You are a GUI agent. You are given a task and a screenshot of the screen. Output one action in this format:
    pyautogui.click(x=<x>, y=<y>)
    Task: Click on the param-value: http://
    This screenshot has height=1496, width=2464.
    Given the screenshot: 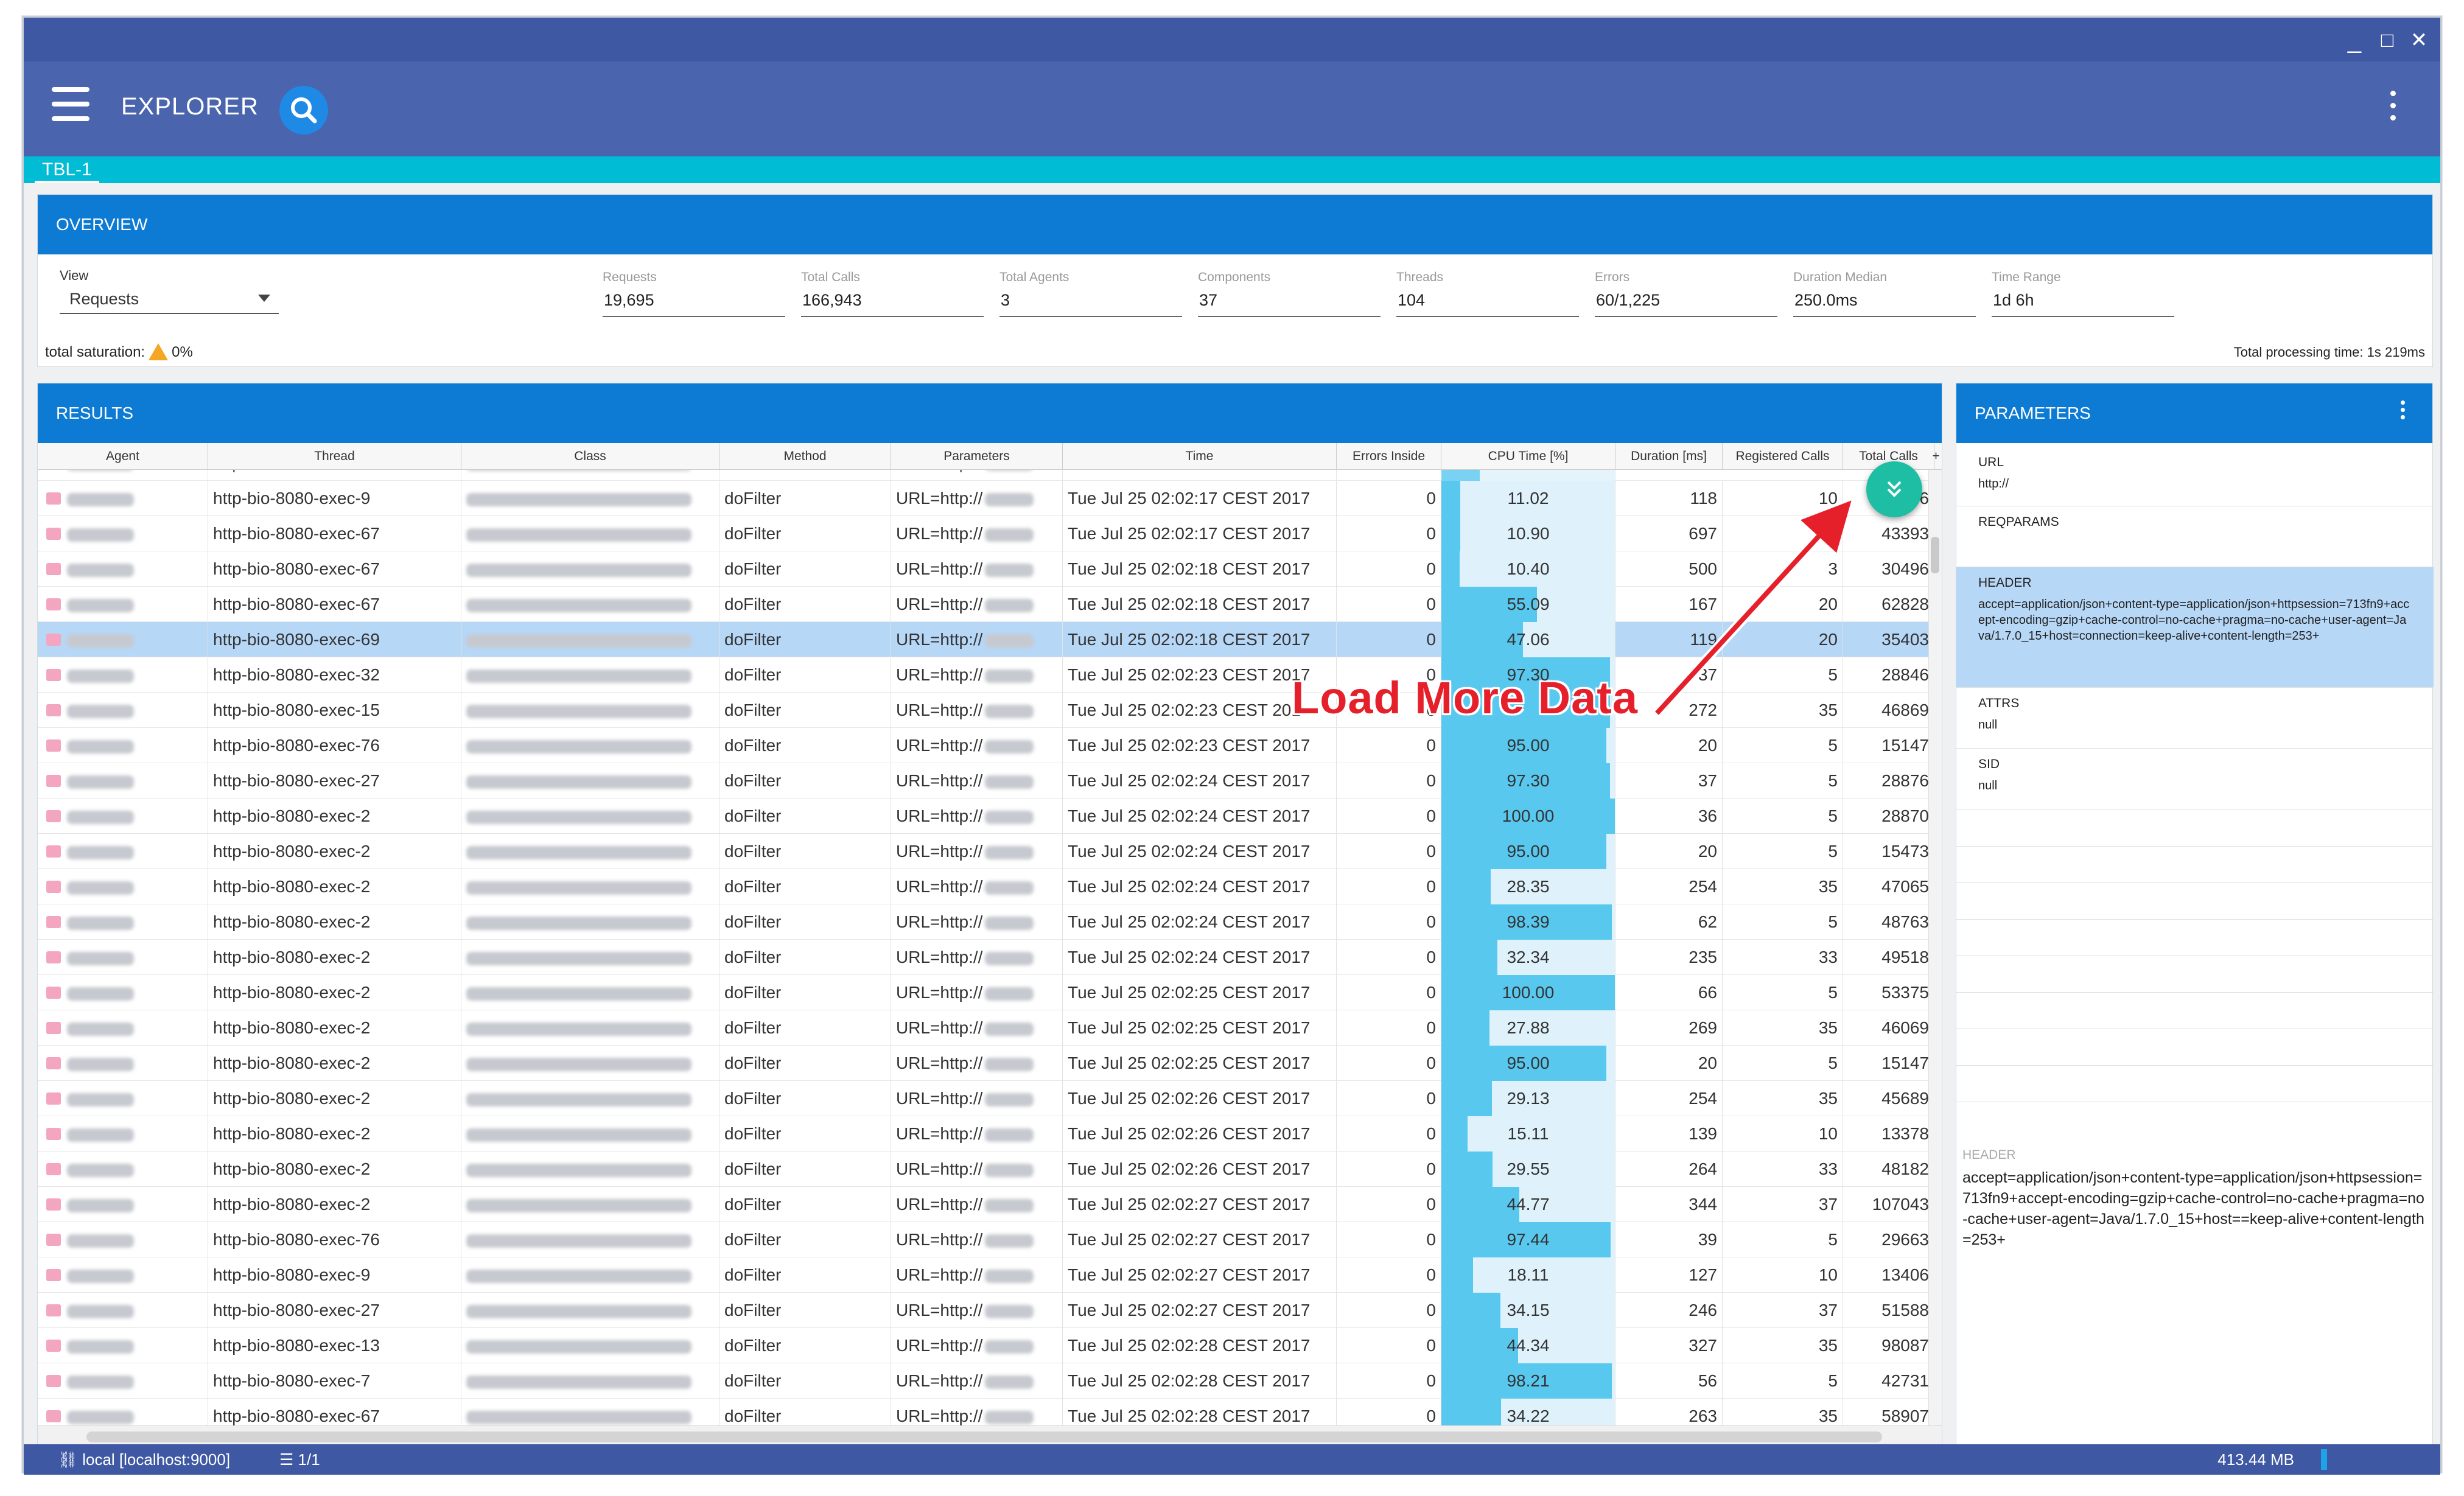 What is the action you would take?
    pyautogui.click(x=1993, y=484)
    